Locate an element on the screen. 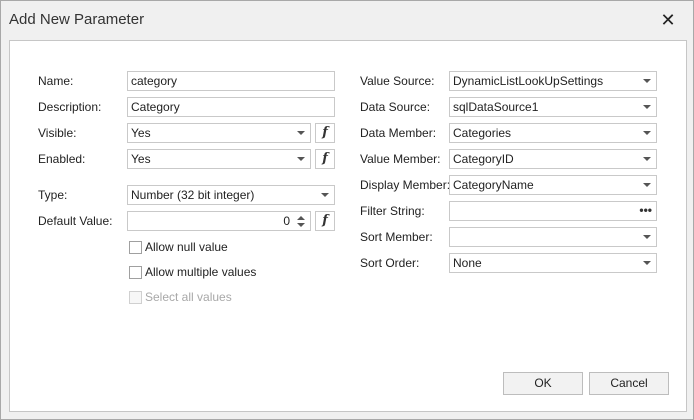 The image size is (694, 420). sort-order-label: Sort Order: is located at coordinates (390, 263).